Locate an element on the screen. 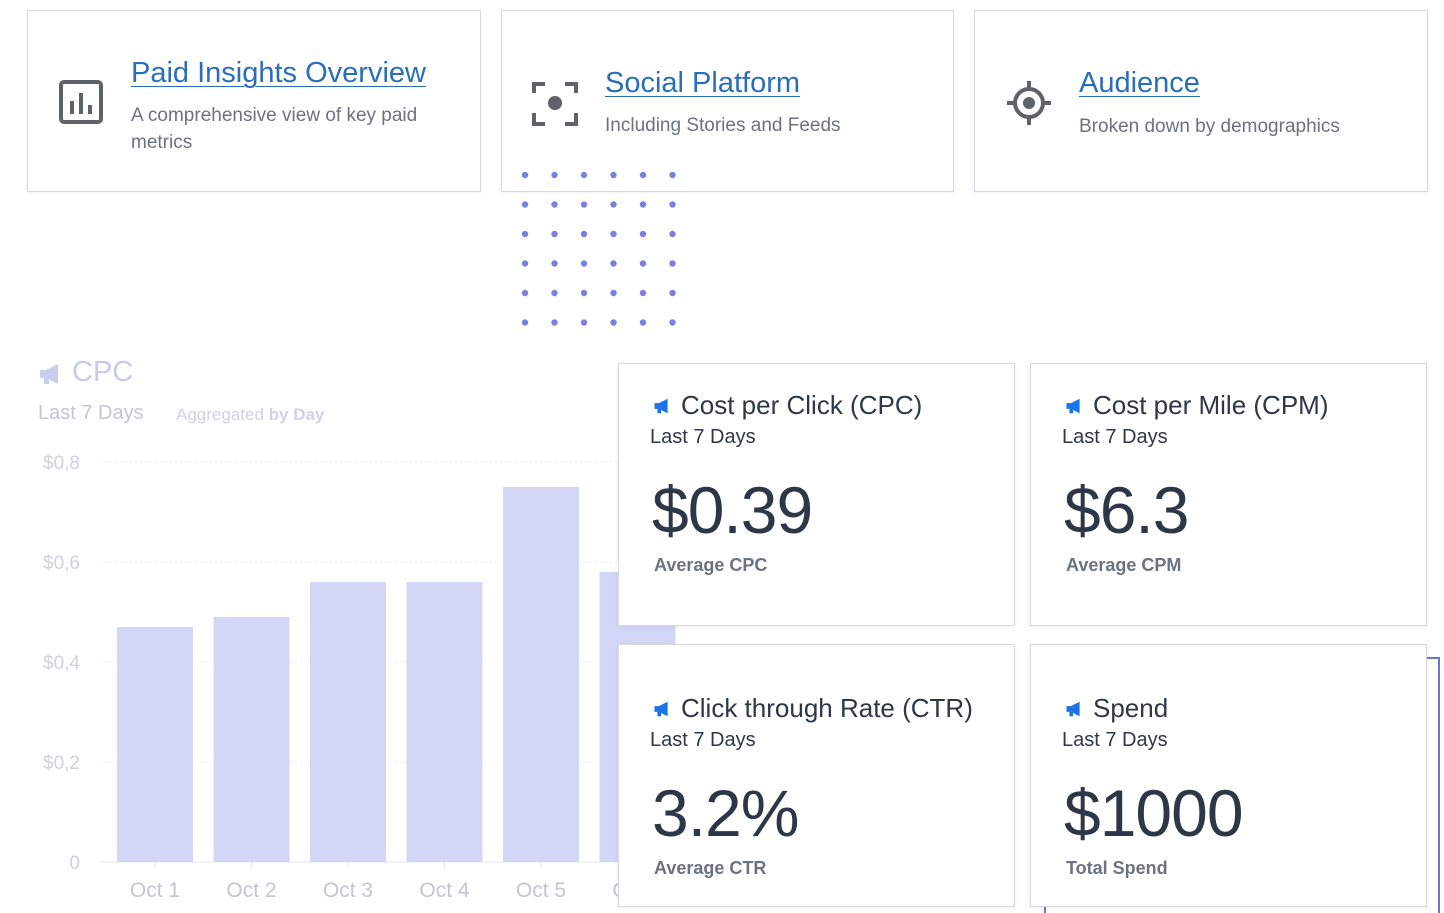 The image size is (1444, 913). metric-title: Click through Rate (CTR) is located at coordinates (827, 708).